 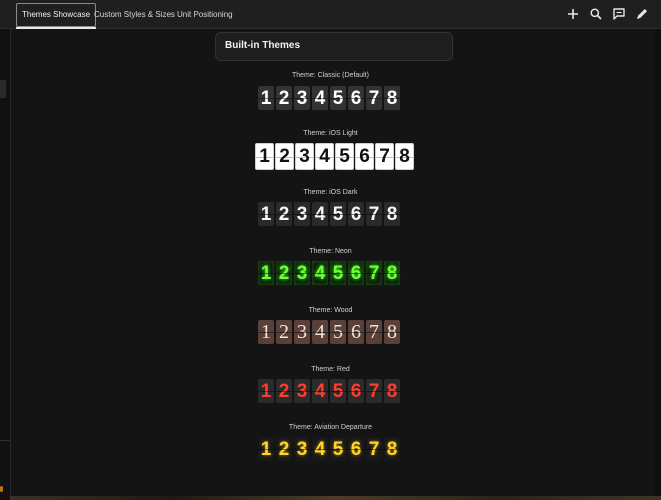 What do you see at coordinates (330, 192) in the screenshot?
I see `theme-label-ios-dark: Theme: iOS Dark` at bounding box center [330, 192].